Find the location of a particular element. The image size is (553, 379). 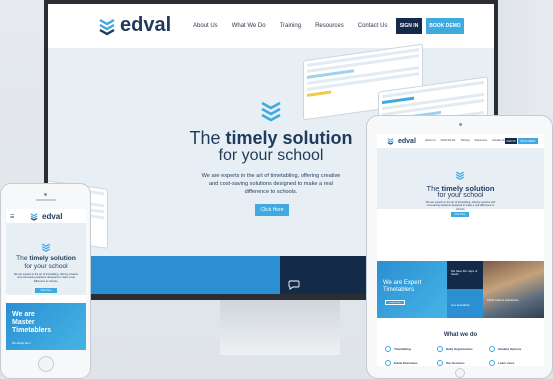

what-we-do-heading: What we do is located at coordinates (460, 335).